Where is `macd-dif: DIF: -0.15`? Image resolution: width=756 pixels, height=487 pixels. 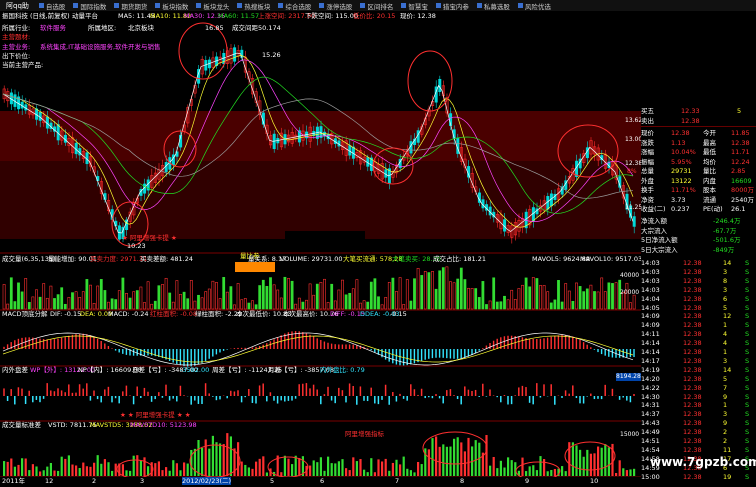
macd-dif: DIF: -0.15 is located at coordinates (66, 314).